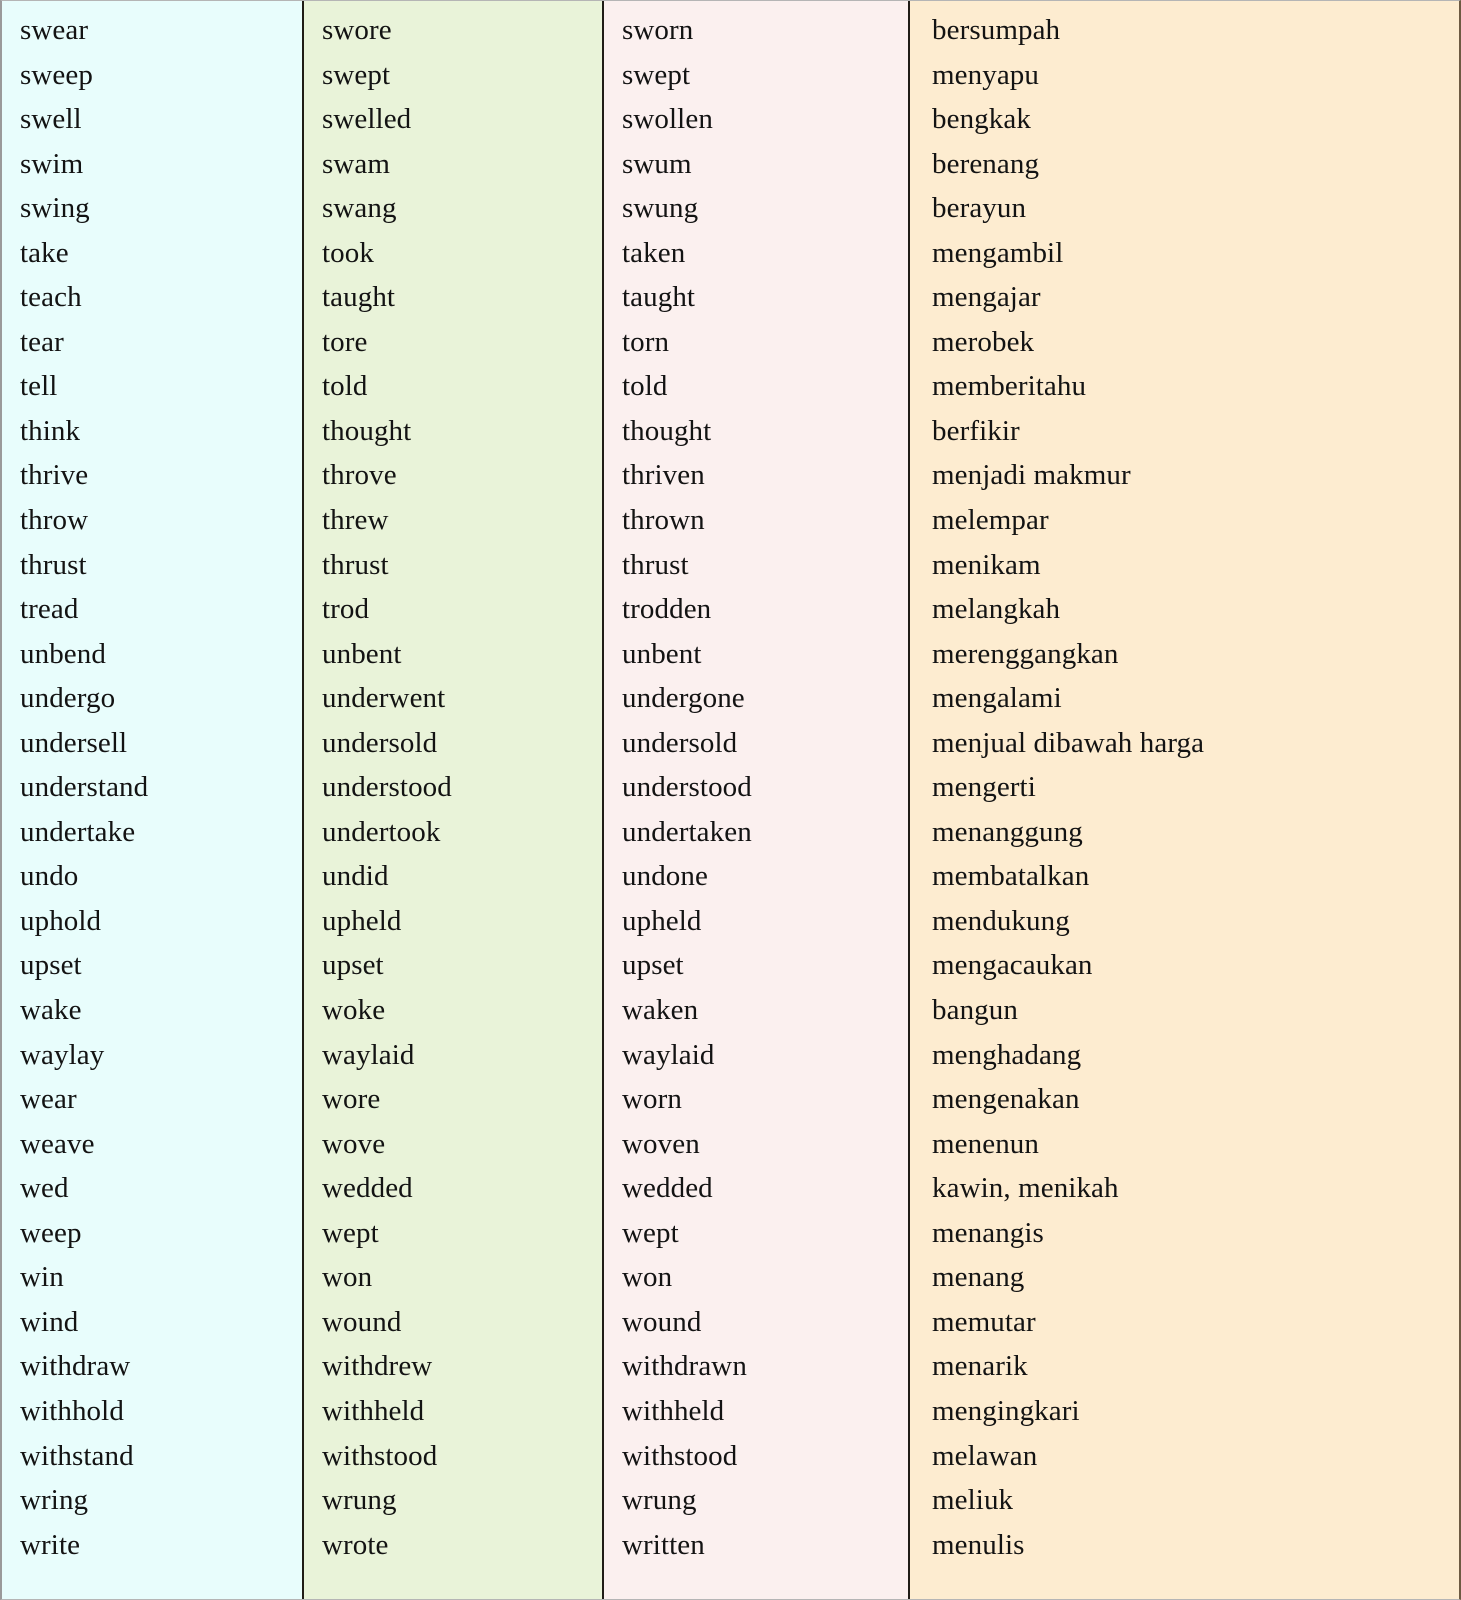 The width and height of the screenshot is (1461, 1600). I want to click on table-cell: weep, so click(51, 1232).